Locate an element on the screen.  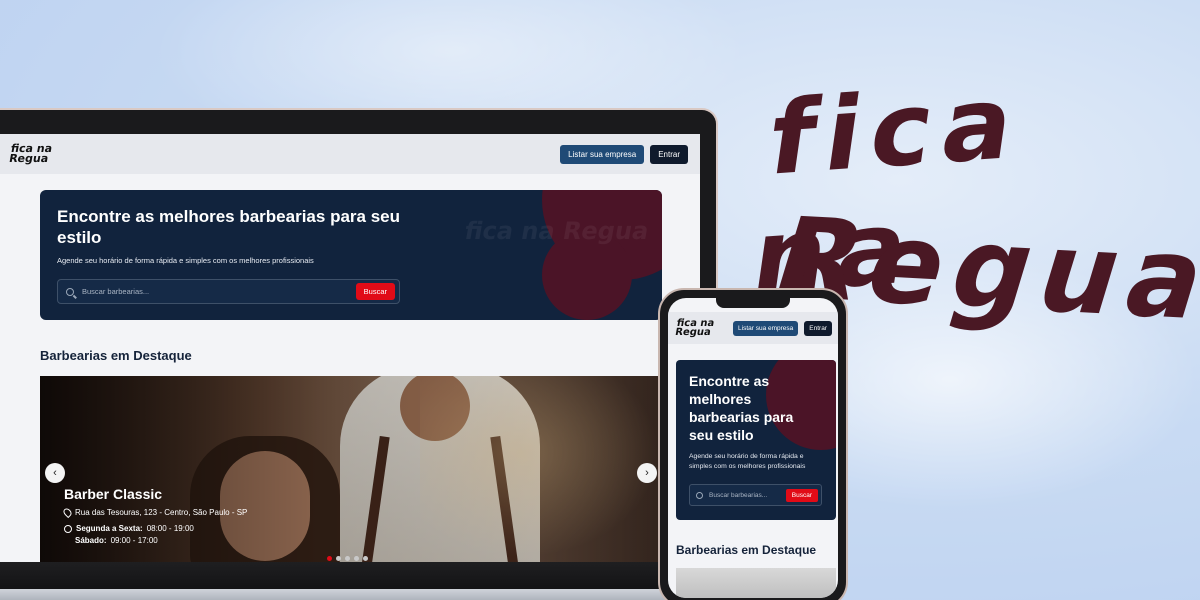
weekdays-label: Segunda a Sexta: is located at coordinates (109, 528).